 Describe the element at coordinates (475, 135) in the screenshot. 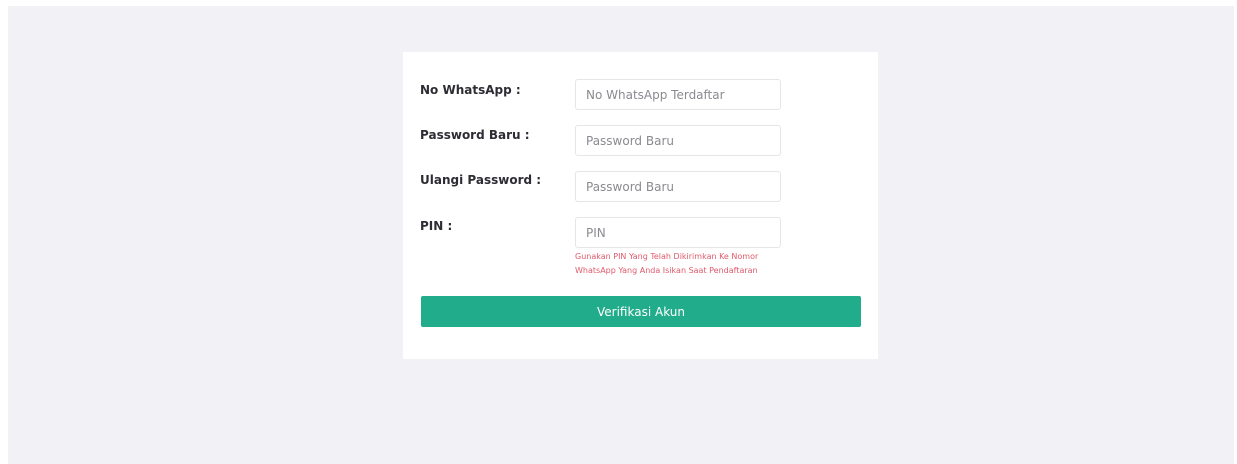

I see `new-password-label: Password Baru :` at that location.